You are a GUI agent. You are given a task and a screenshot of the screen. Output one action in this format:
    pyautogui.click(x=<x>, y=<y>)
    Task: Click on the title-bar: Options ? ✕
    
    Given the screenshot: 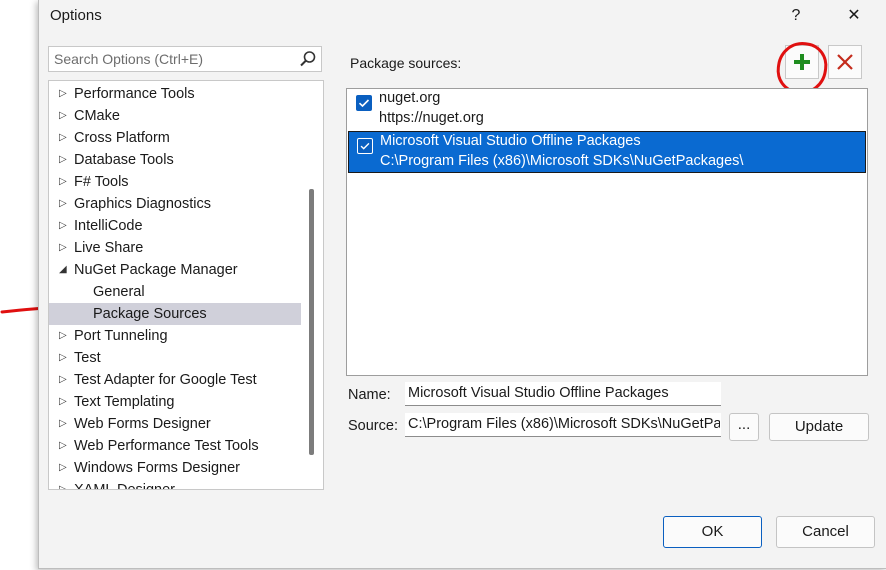 What is the action you would take?
    pyautogui.click(x=462, y=16)
    